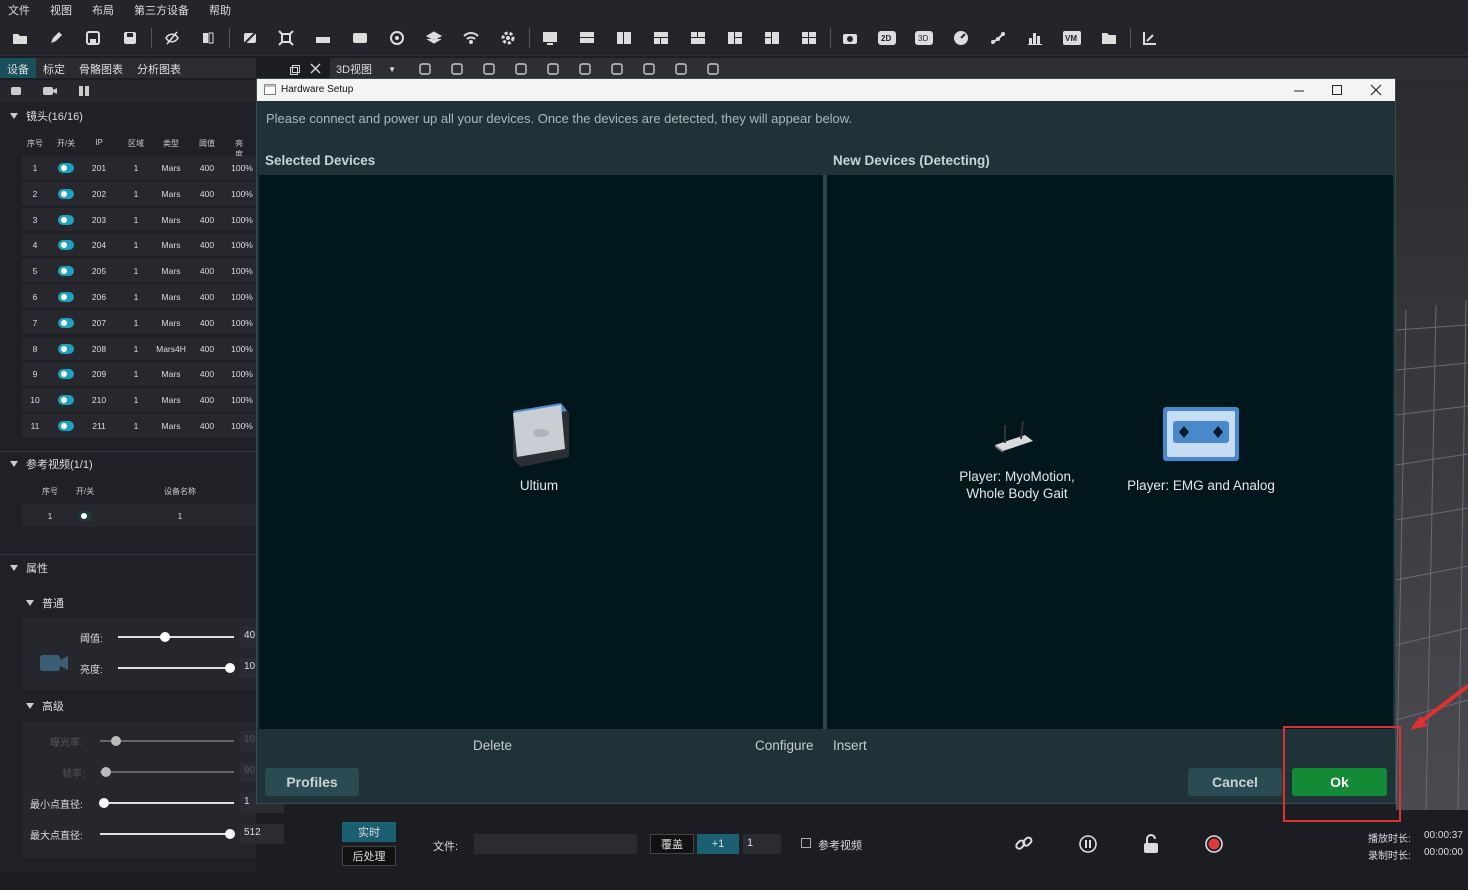 This screenshot has width=1468, height=890. I want to click on file-input, so click(555, 844).